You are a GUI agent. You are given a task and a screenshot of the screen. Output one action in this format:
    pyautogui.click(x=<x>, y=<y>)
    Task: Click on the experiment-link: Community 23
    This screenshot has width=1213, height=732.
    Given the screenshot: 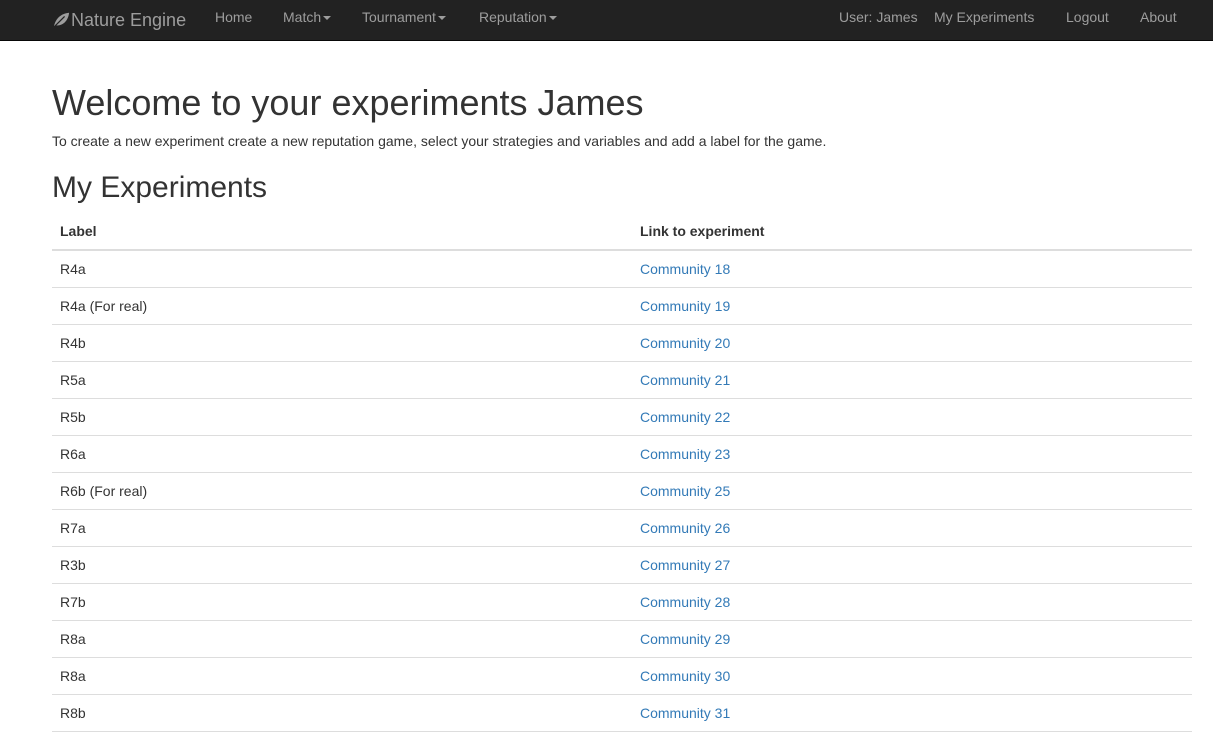 What is the action you would take?
    pyautogui.click(x=685, y=454)
    